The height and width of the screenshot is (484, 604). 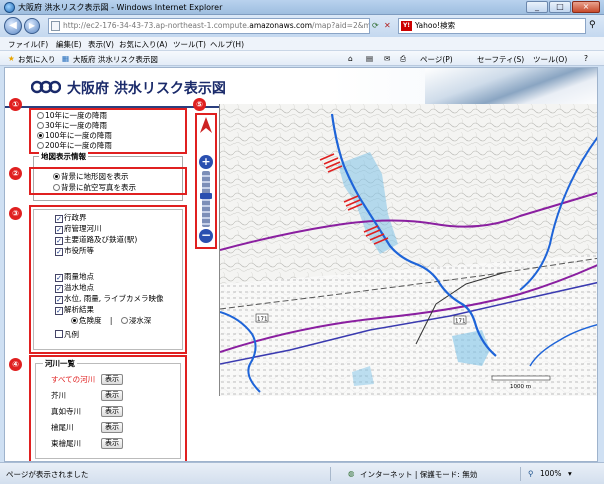 What do you see at coordinates (124, 320) in the screenshot?
I see `radio-depth` at bounding box center [124, 320].